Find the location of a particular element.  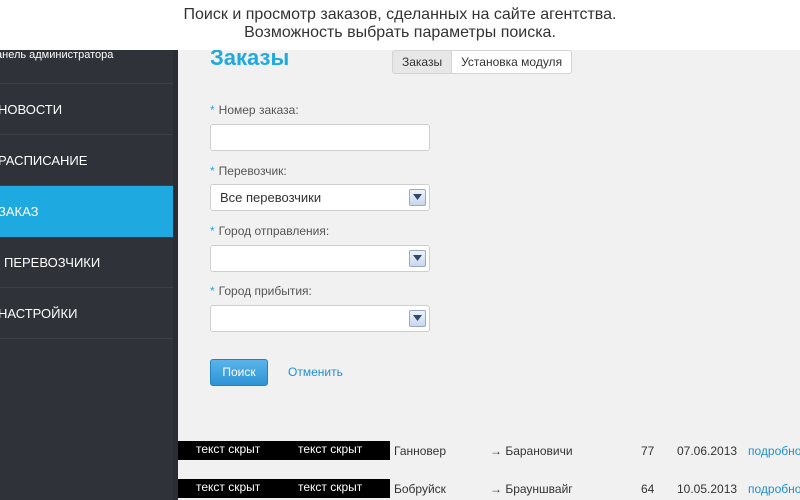

carrier-select-value: Все перевозчики is located at coordinates (271, 197).